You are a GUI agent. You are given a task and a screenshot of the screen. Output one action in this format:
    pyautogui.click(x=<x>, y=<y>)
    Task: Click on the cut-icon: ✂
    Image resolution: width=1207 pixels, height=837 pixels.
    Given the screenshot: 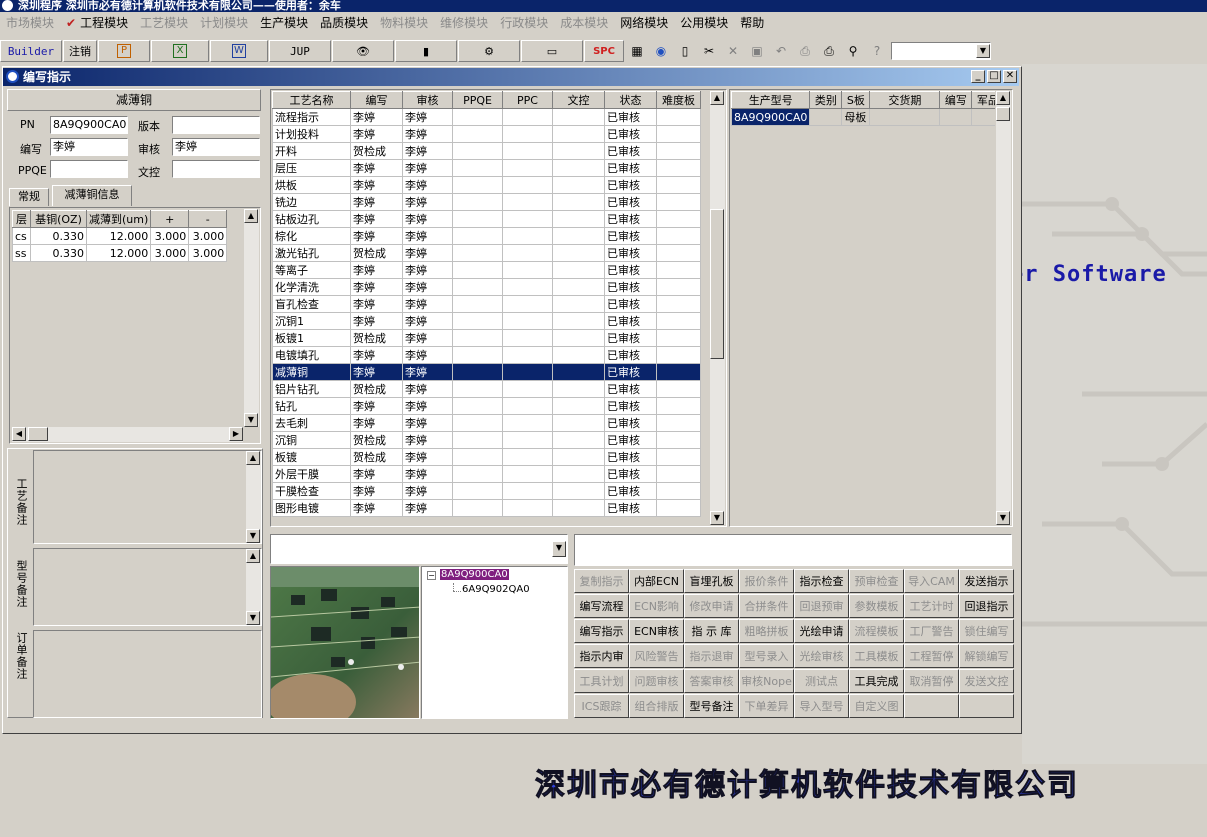 What is the action you would take?
    pyautogui.click(x=709, y=51)
    